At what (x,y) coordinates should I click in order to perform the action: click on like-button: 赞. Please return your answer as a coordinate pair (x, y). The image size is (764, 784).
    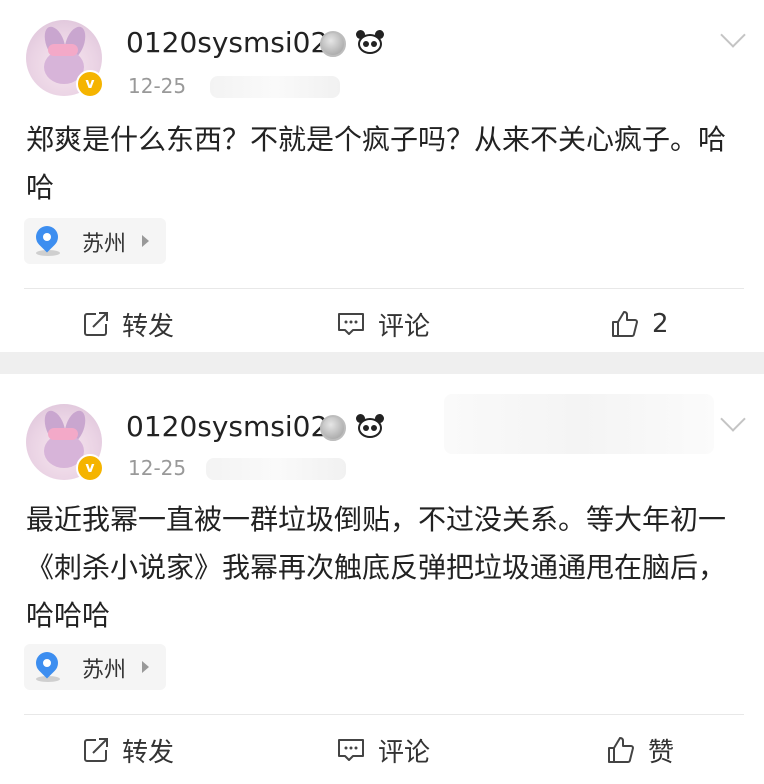
    Looking at the image, I should click on (640, 750).